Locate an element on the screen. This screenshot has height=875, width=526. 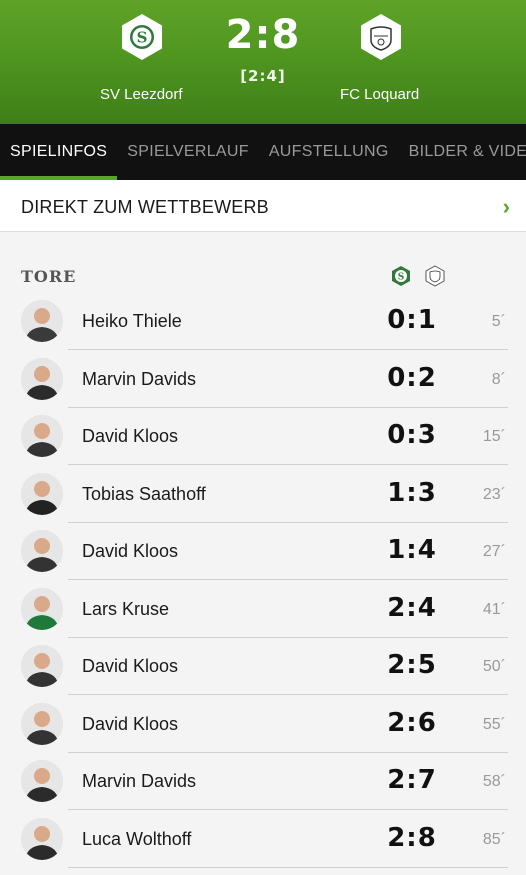
match-header: S 2:8 [2:4] SV Leezdorf FC Loquard is located at coordinates (263, 62).